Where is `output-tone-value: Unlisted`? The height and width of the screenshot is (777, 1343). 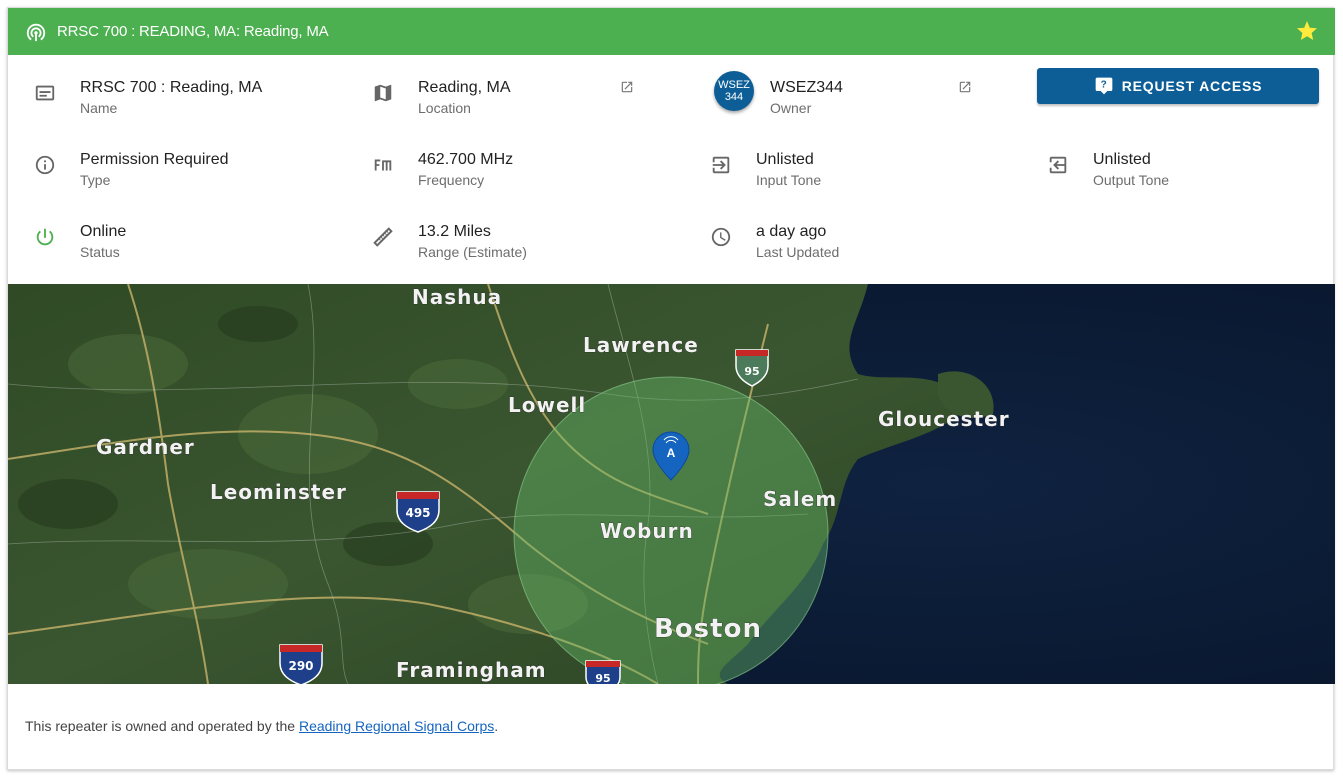
output-tone-value: Unlisted is located at coordinates (1122, 159).